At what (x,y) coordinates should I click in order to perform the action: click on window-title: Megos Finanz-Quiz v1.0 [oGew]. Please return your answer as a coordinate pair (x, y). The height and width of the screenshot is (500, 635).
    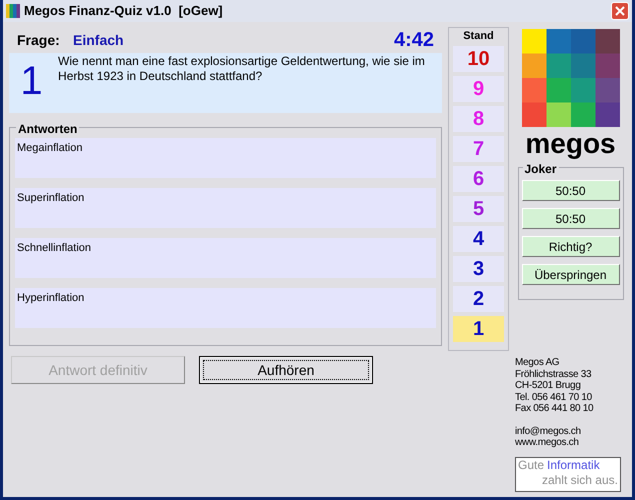
    Looking at the image, I should click on (123, 11).